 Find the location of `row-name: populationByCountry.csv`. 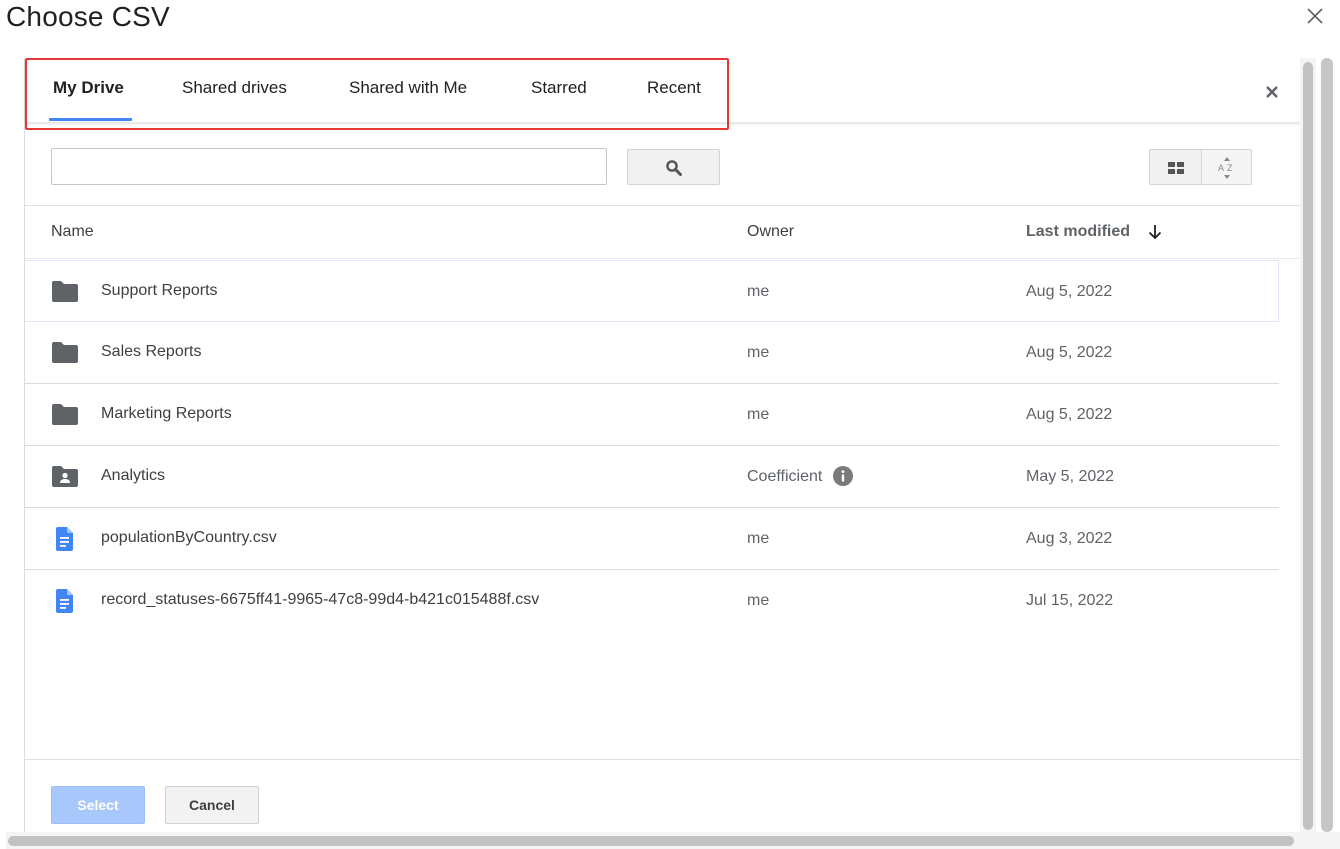

row-name: populationByCountry.csv is located at coordinates (189, 537).